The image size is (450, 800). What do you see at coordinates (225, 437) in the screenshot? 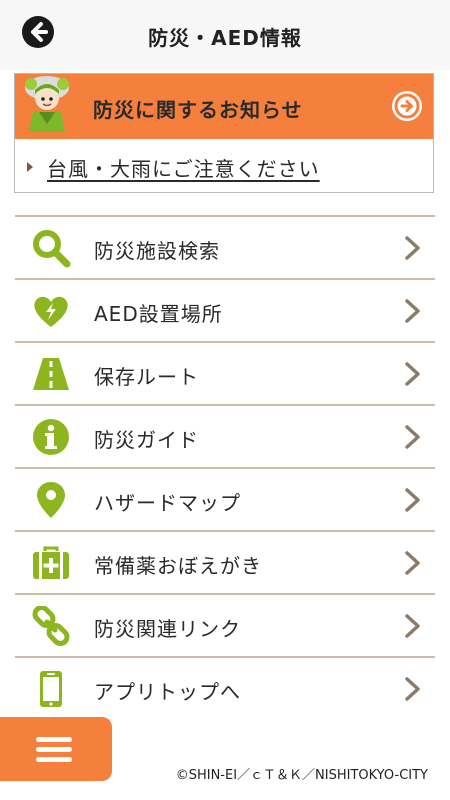
I see `menu-item-guide: 防災ガイド` at bounding box center [225, 437].